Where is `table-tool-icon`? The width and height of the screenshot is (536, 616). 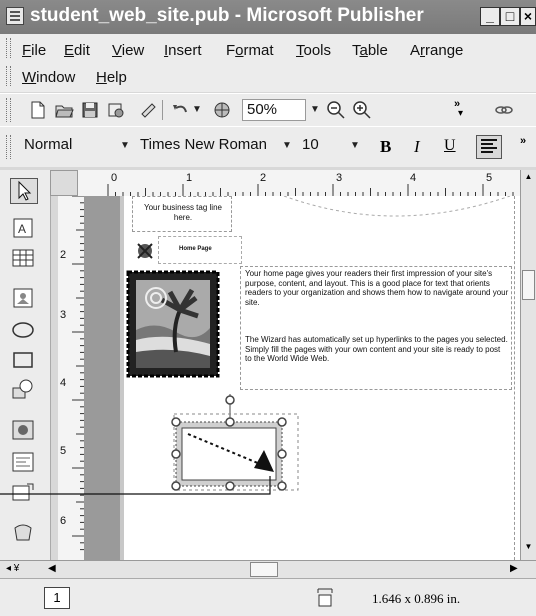
table-tool-icon is located at coordinates (23, 258).